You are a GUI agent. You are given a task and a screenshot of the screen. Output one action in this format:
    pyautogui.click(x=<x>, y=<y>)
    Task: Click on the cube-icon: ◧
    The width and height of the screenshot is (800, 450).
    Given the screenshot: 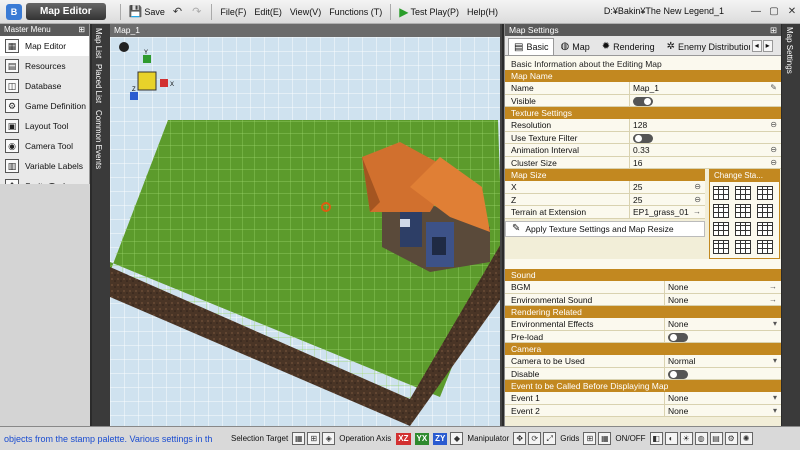 What is the action you would take?
    pyautogui.click(x=656, y=438)
    